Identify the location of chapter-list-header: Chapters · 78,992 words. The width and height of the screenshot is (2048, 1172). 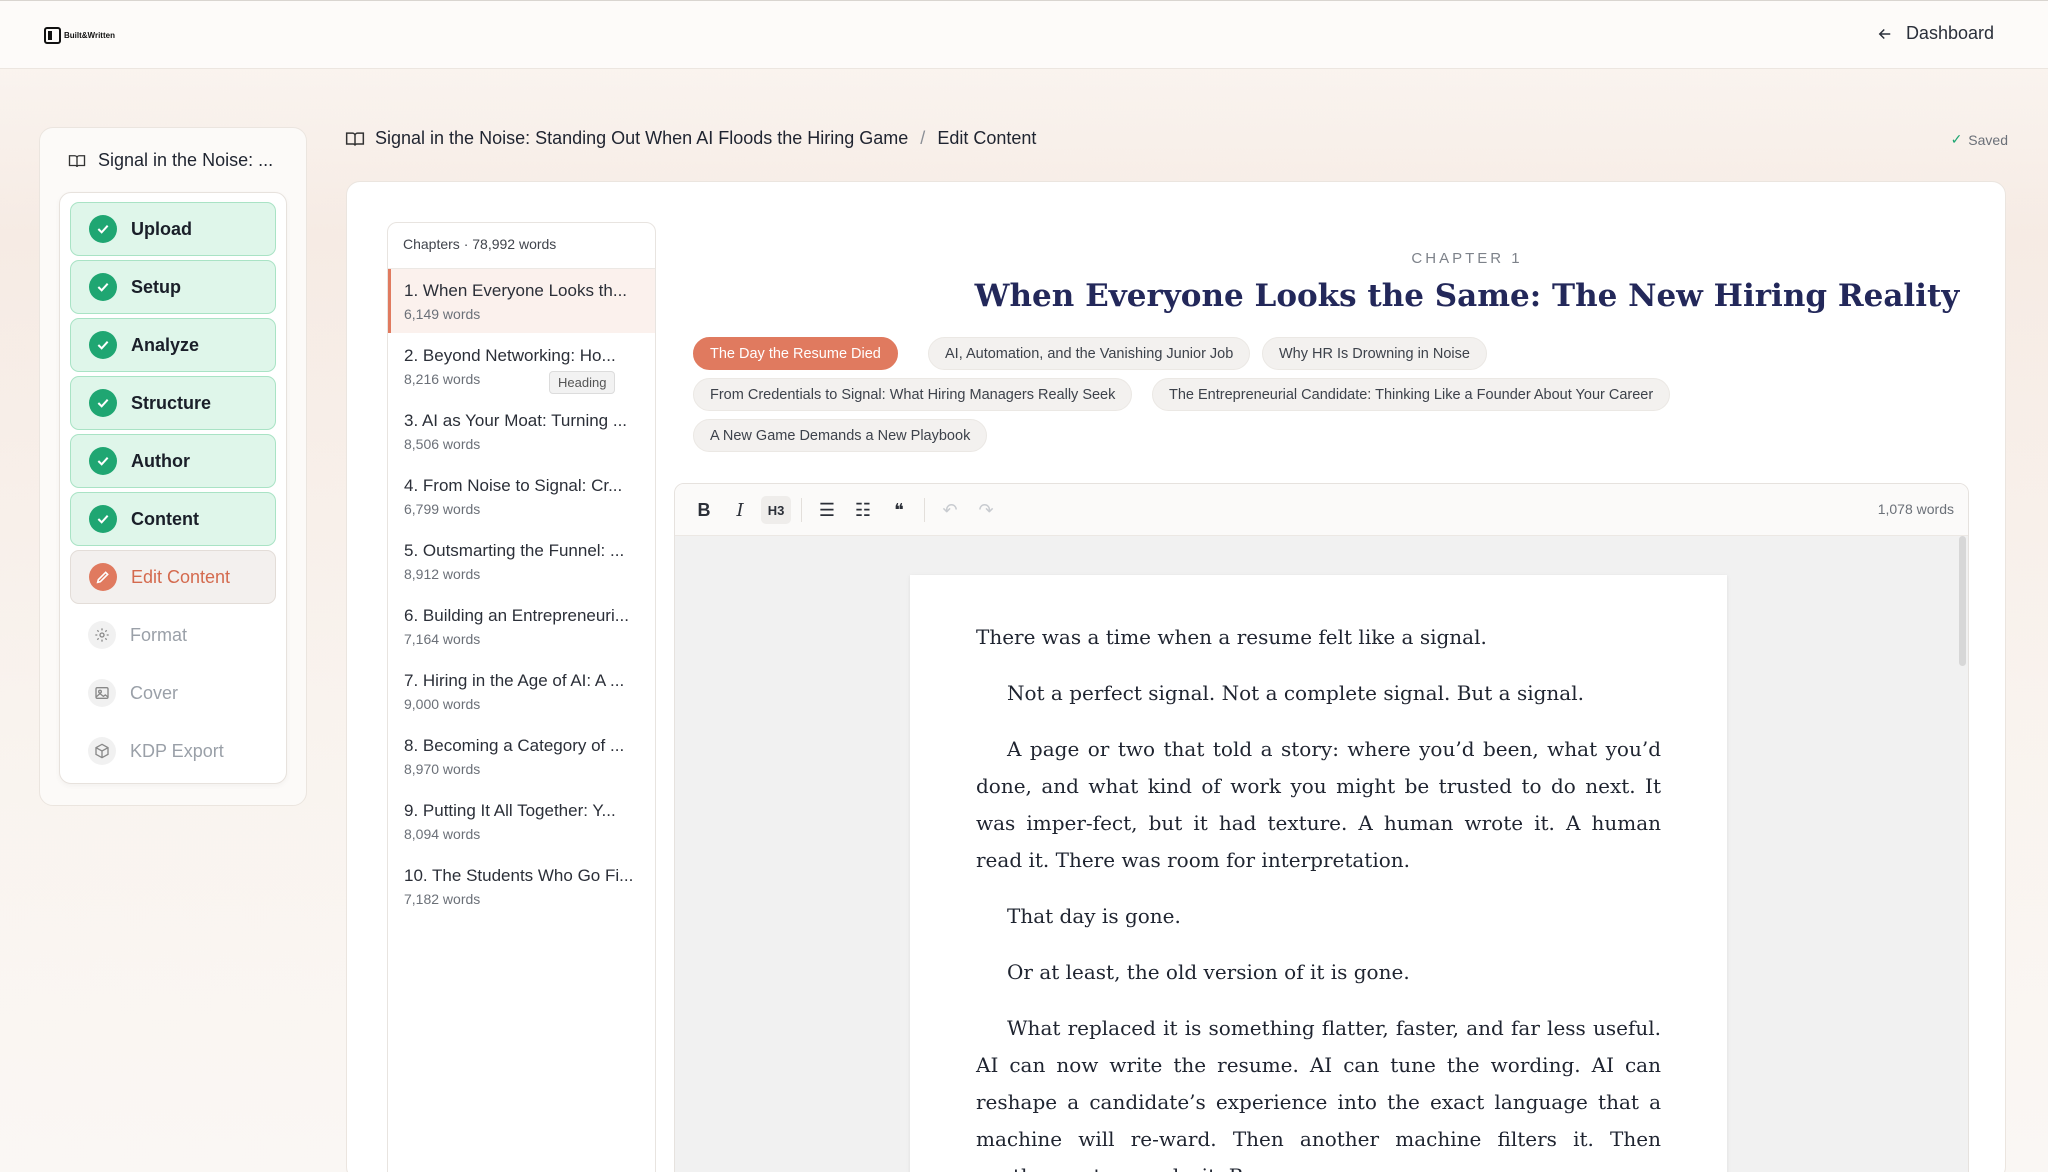
(521, 246).